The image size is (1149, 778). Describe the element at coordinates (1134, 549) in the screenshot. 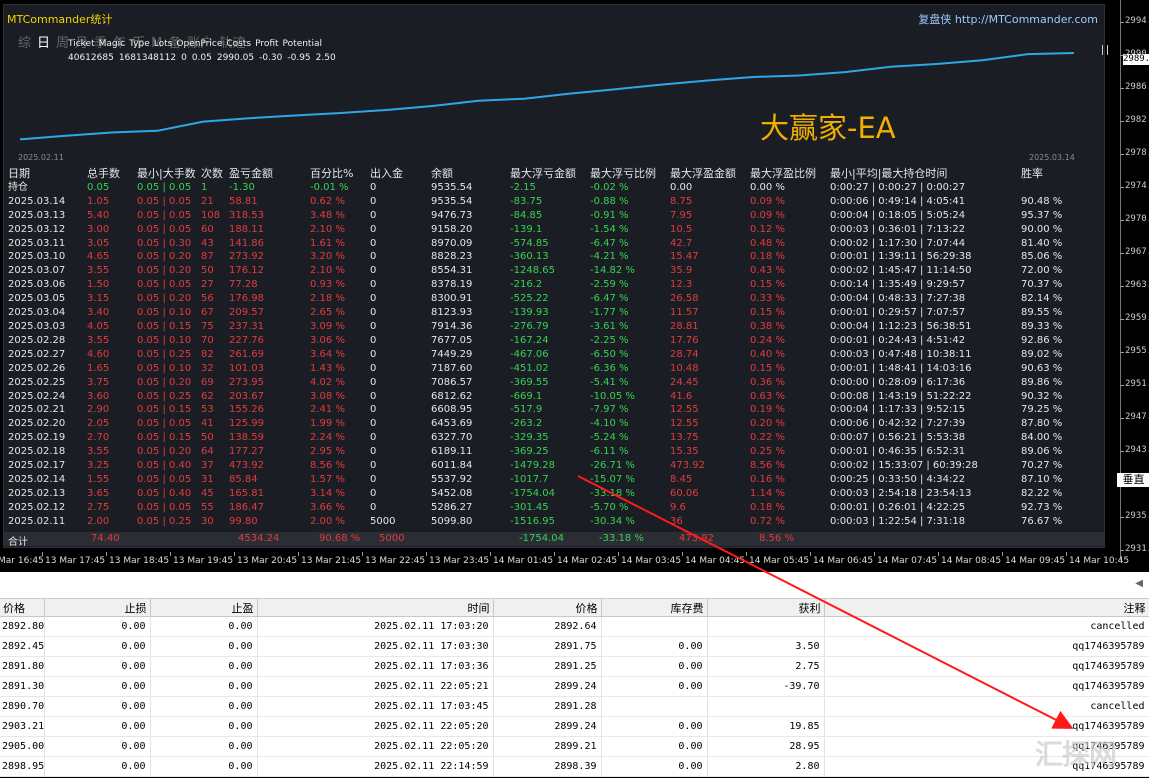

I see `price-tick-label: 2931.` at that location.